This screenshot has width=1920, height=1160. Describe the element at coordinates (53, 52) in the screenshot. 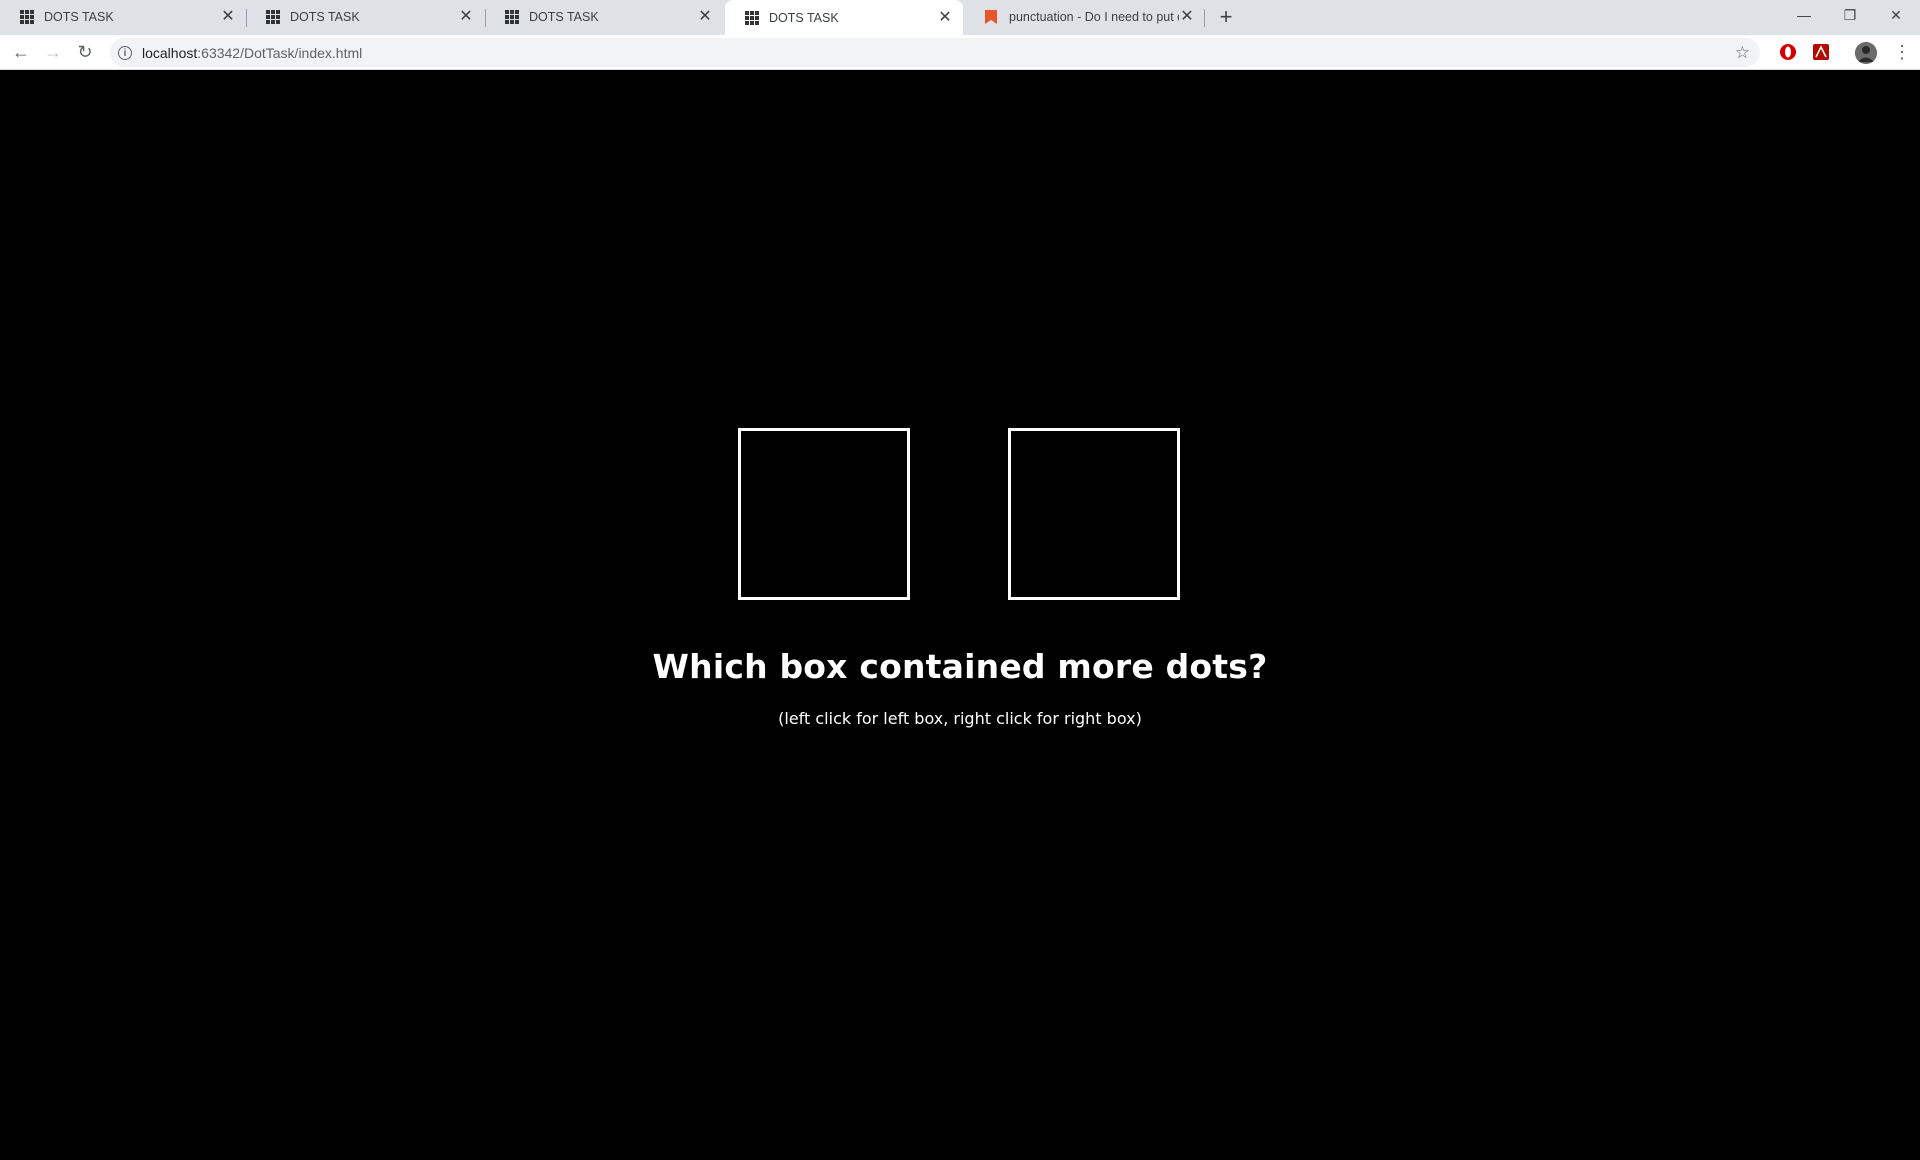

I see `forward-button: →` at that location.